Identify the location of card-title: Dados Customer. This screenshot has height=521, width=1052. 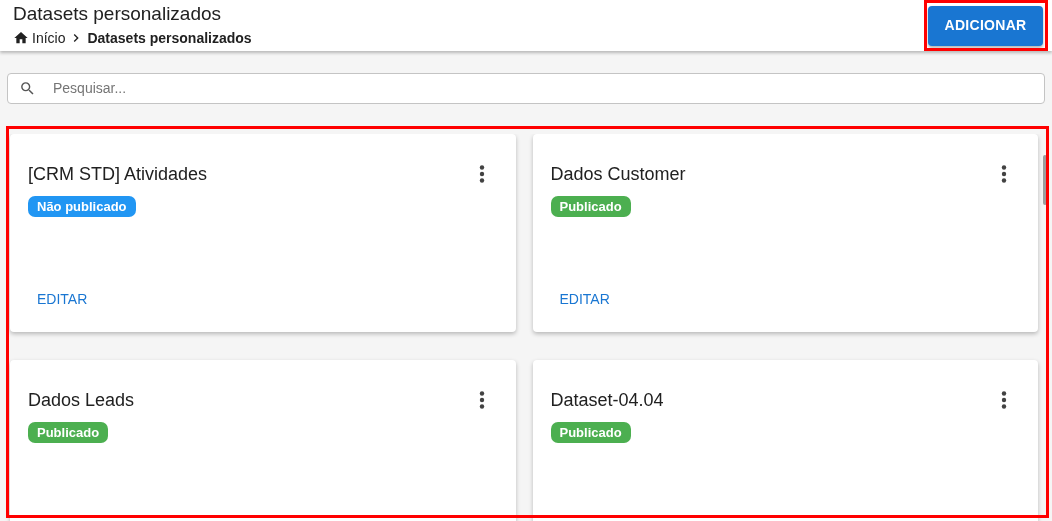
(618, 174).